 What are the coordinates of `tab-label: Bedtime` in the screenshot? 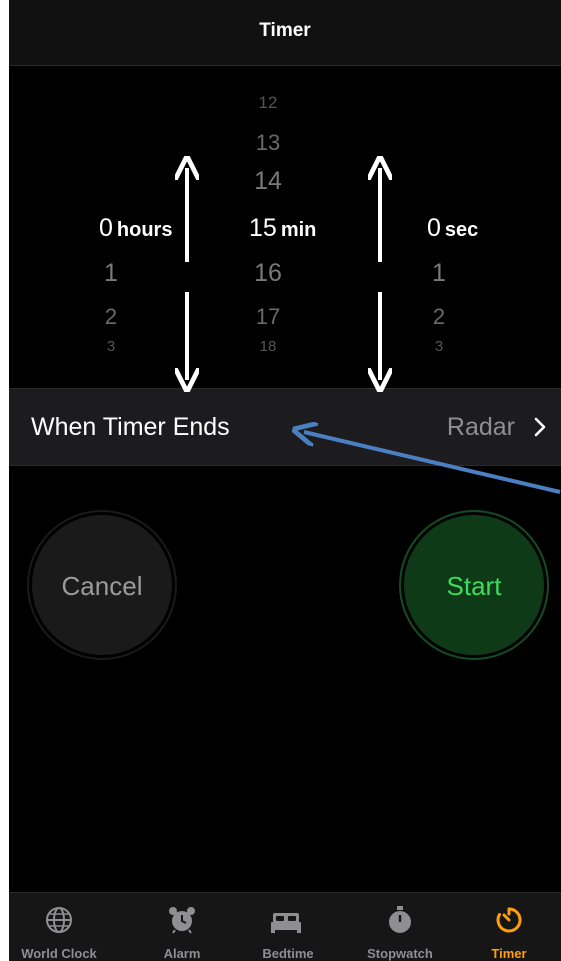 It's located at (288, 953).